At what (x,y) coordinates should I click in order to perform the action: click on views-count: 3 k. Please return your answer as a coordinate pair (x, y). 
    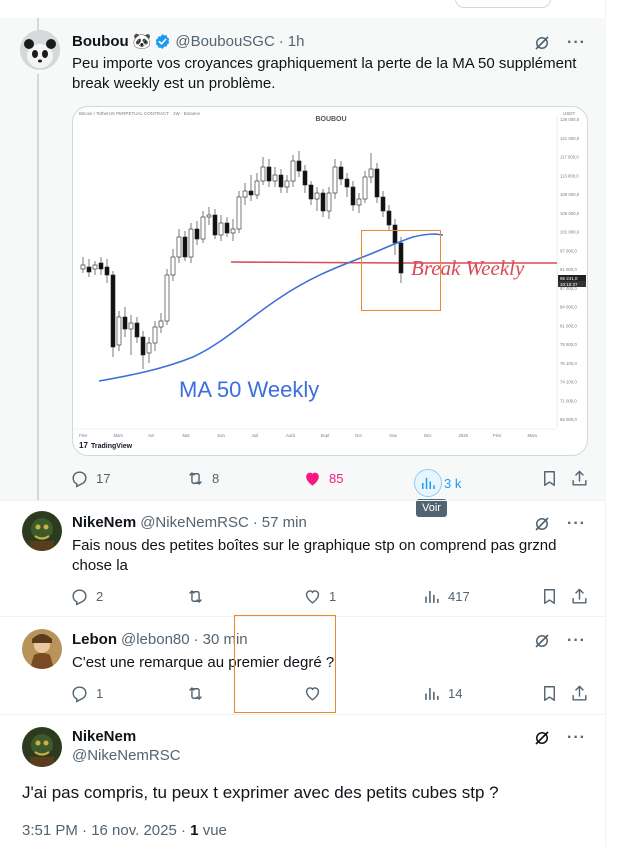
    Looking at the image, I should click on (453, 483).